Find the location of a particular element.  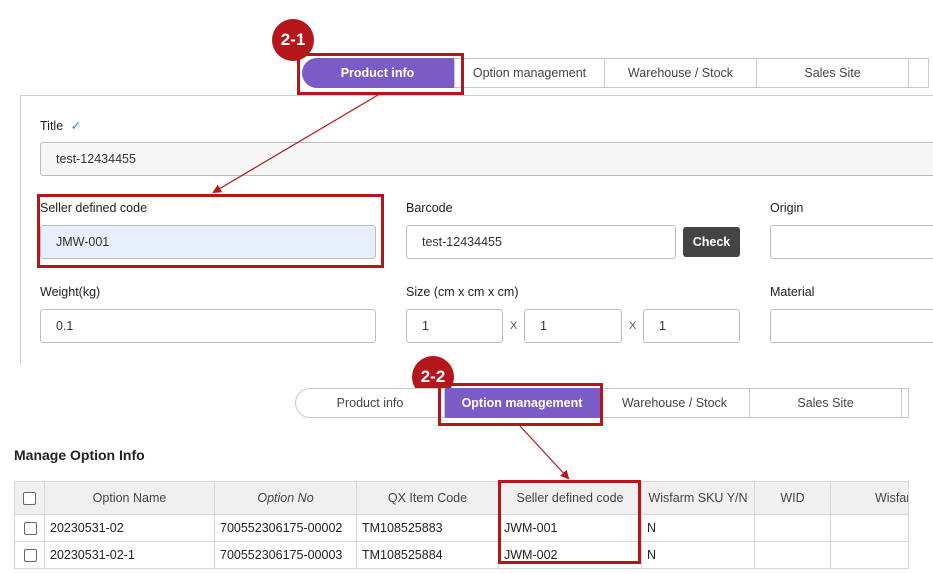

tab-option-management: Option management is located at coordinates (529, 73).